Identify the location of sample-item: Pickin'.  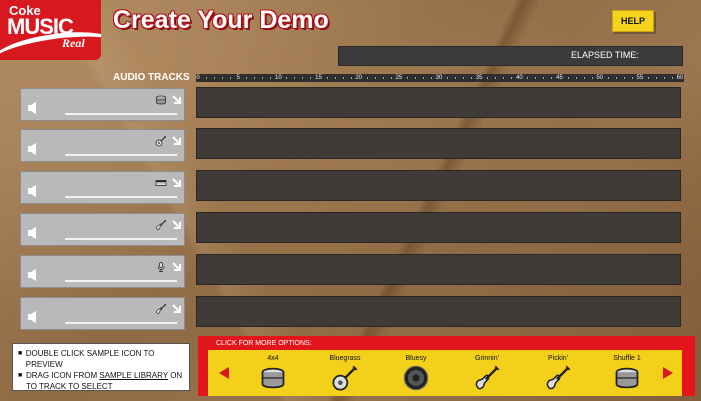
(558, 375).